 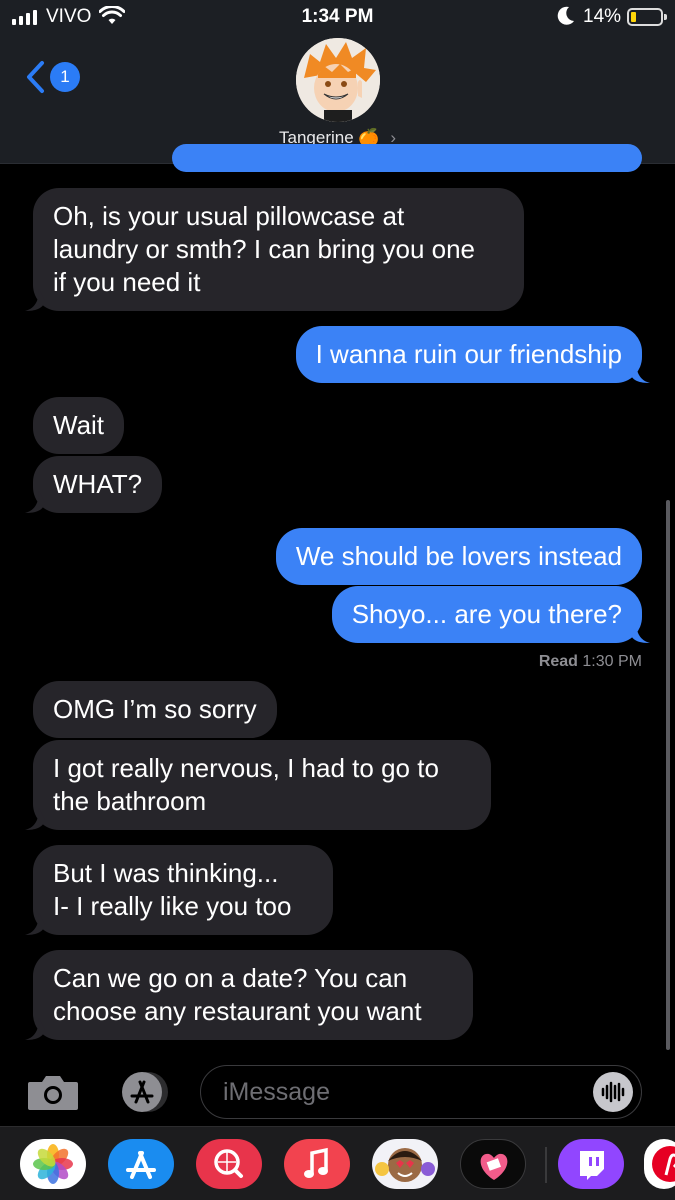 I want to click on unread-badge: 1, so click(x=65, y=77).